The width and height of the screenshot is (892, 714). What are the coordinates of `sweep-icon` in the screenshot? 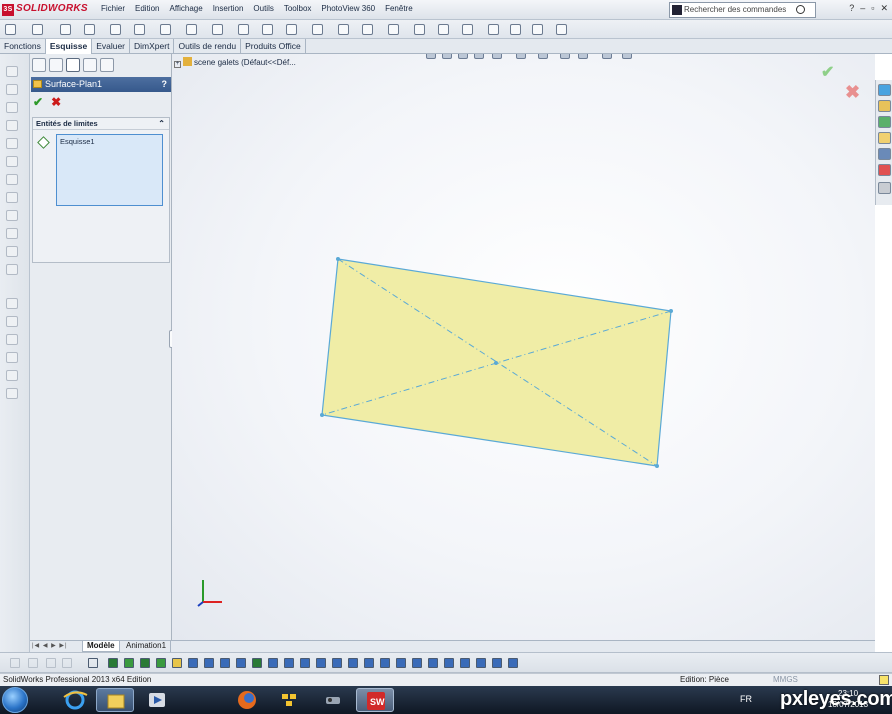 It's located at (12, 107).